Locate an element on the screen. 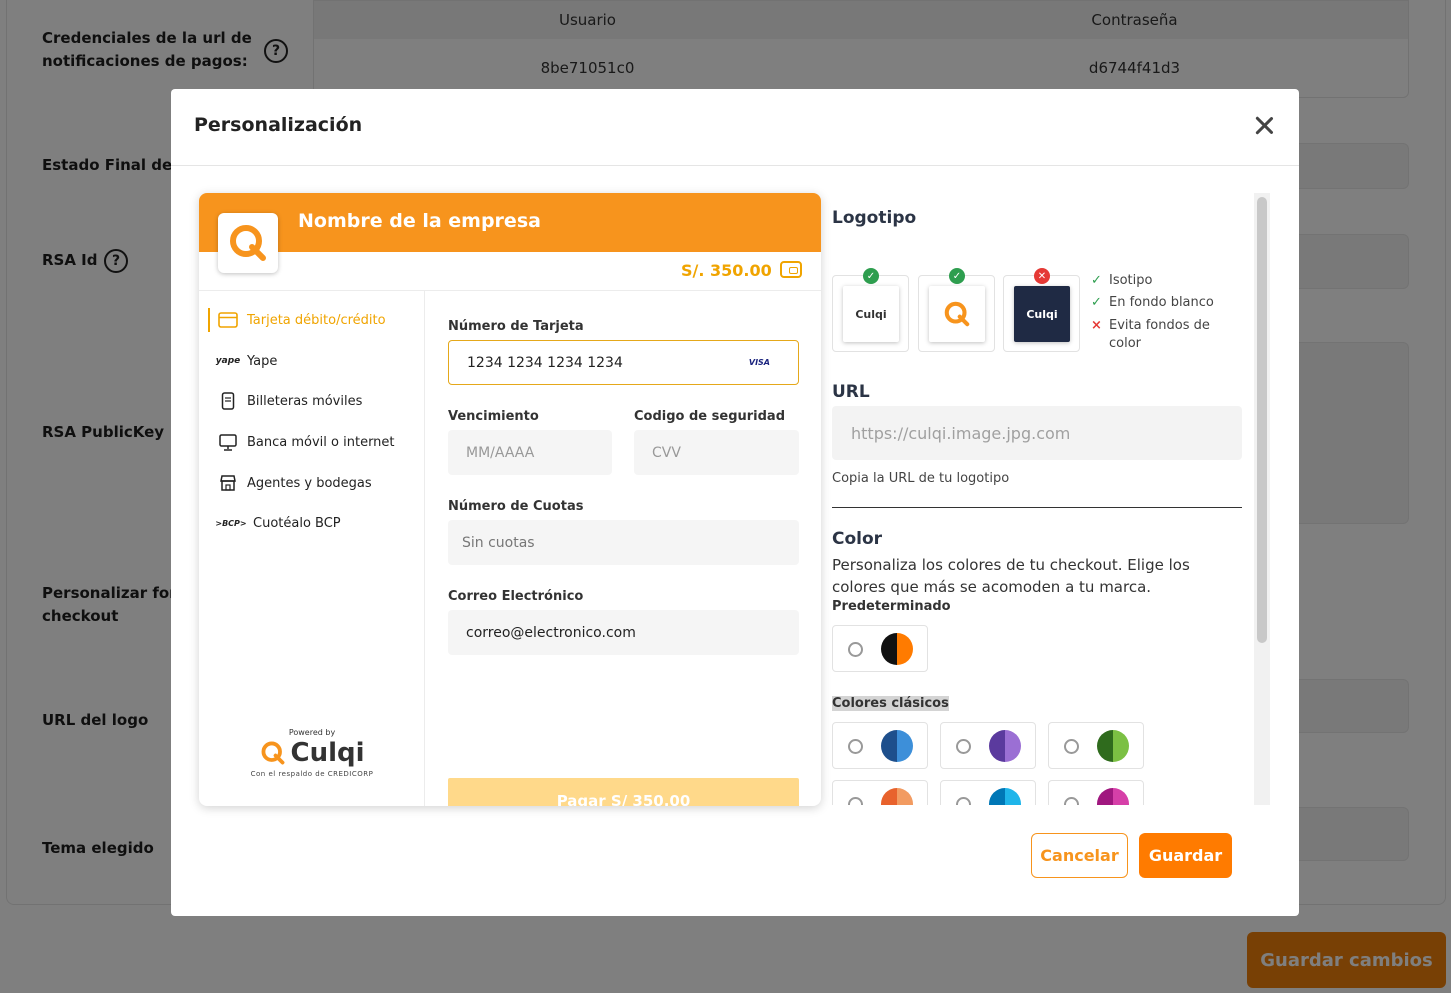  color-half-right is located at coordinates (905, 649).